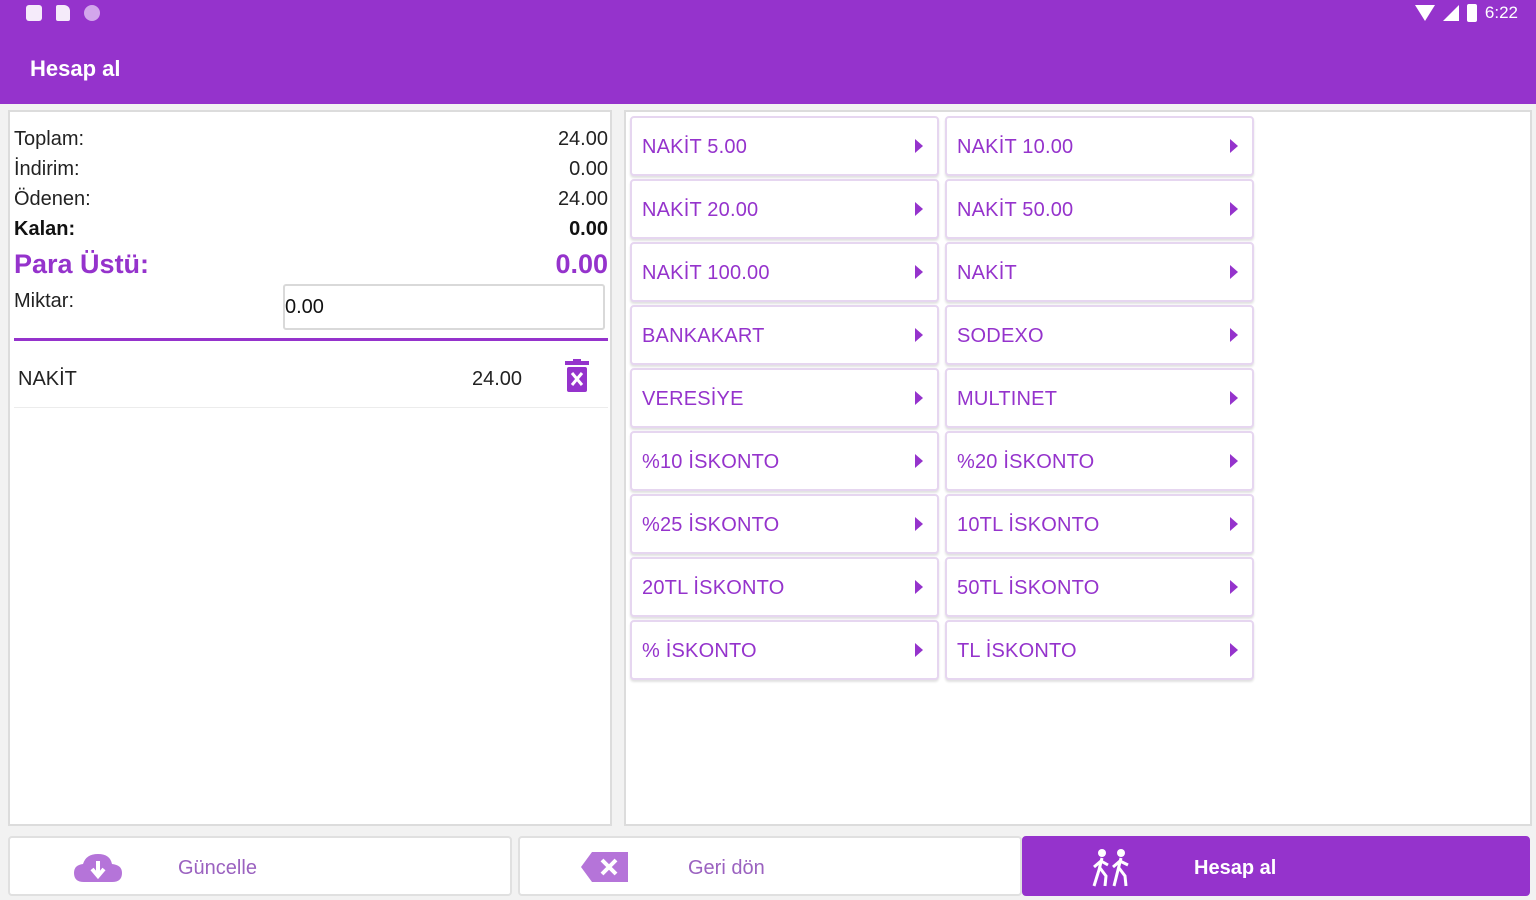 This screenshot has height=900, width=1536. What do you see at coordinates (1000, 336) in the screenshot?
I see `payment-method-label: SODEXO` at bounding box center [1000, 336].